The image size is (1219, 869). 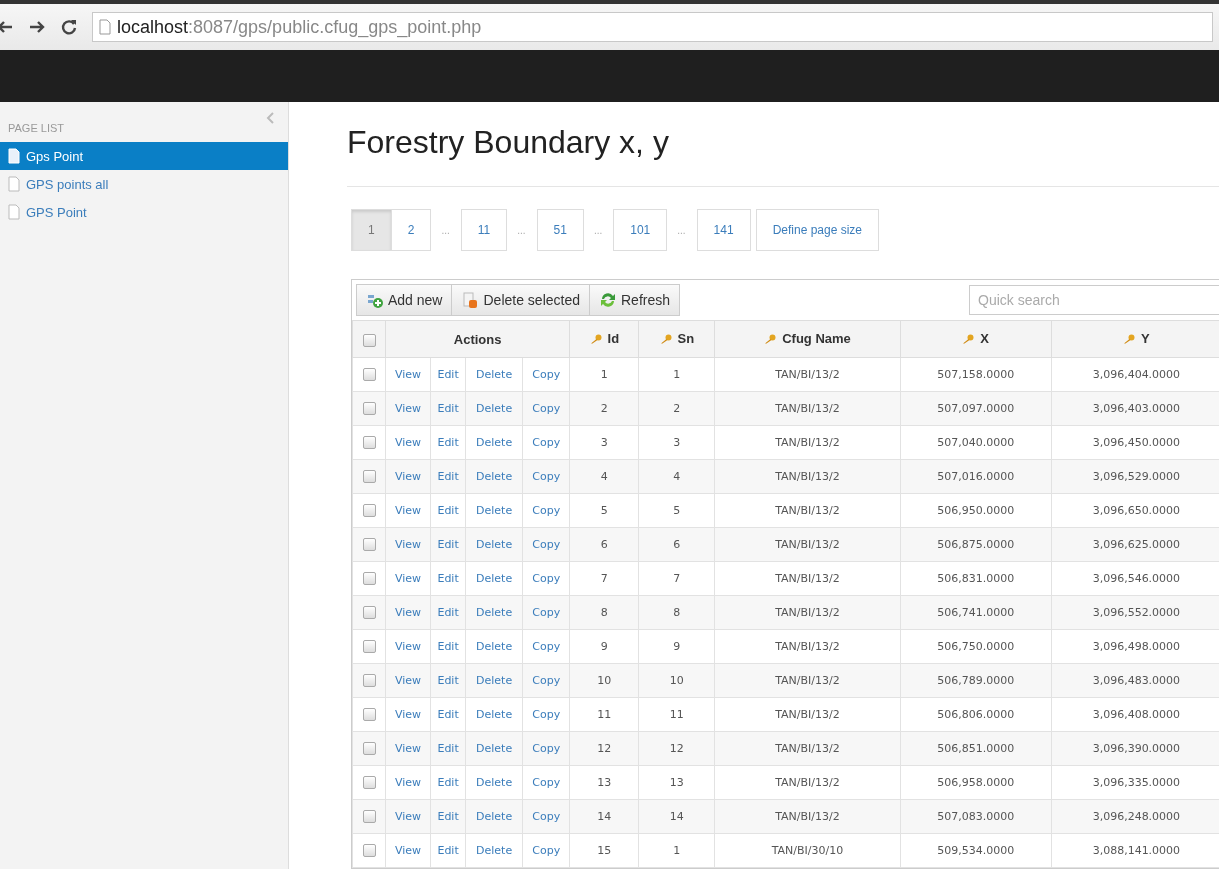 I want to click on address-bar: localhost:8087/gps/public.cfug_gps_point.php, so click(x=652, y=27).